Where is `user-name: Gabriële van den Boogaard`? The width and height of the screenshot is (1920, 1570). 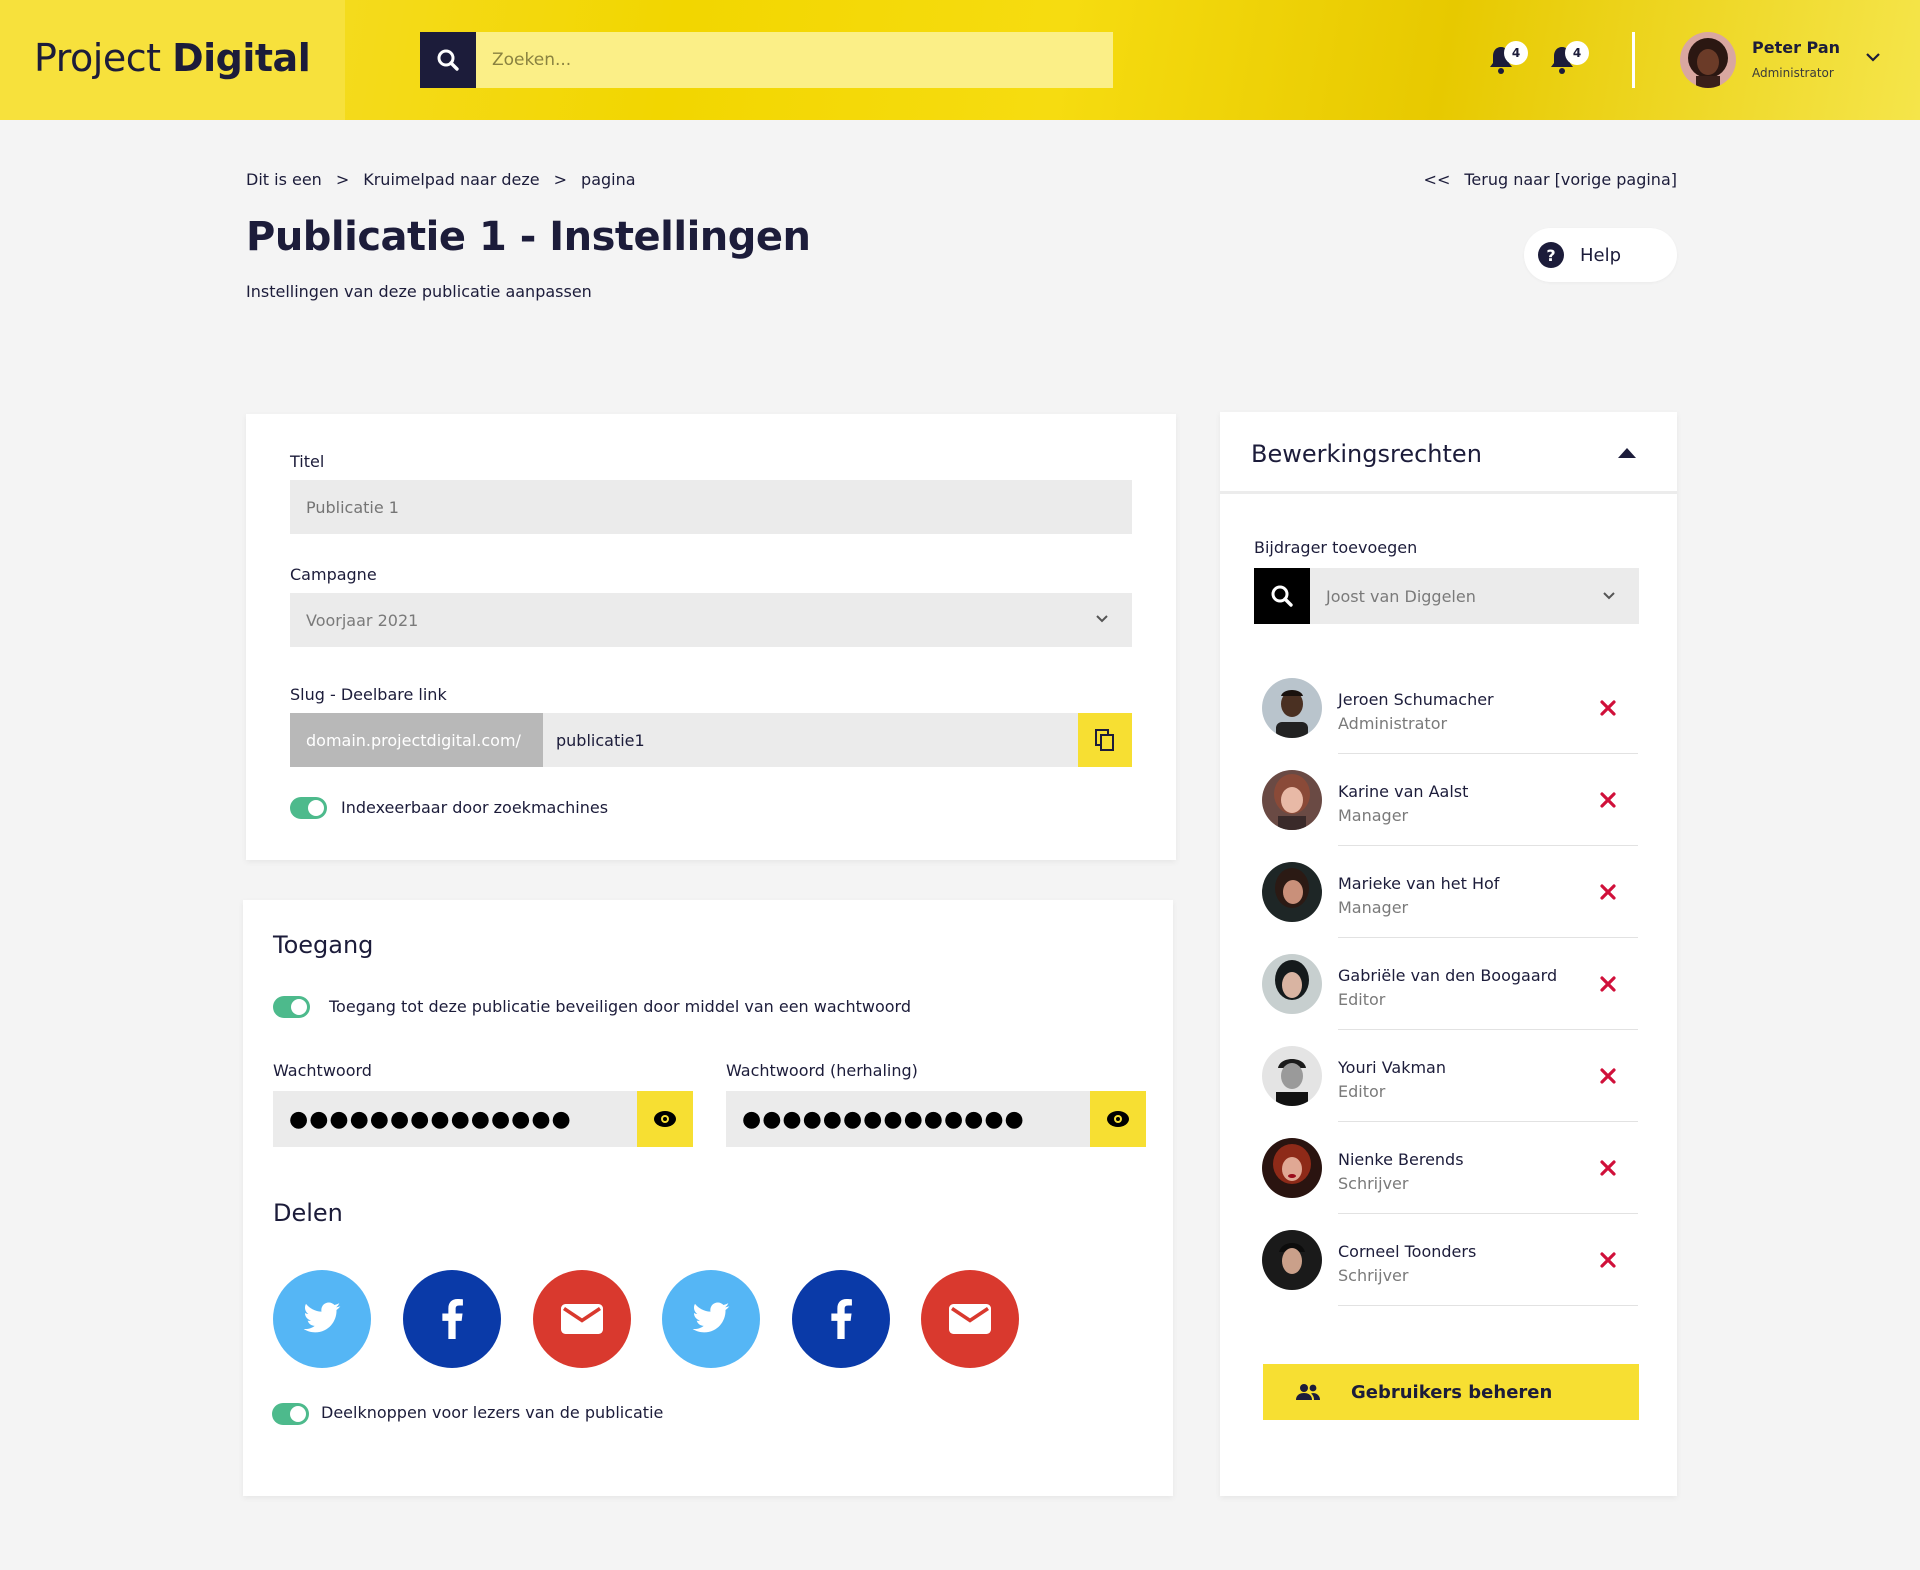 user-name: Gabriële van den Boogaard is located at coordinates (1448, 975).